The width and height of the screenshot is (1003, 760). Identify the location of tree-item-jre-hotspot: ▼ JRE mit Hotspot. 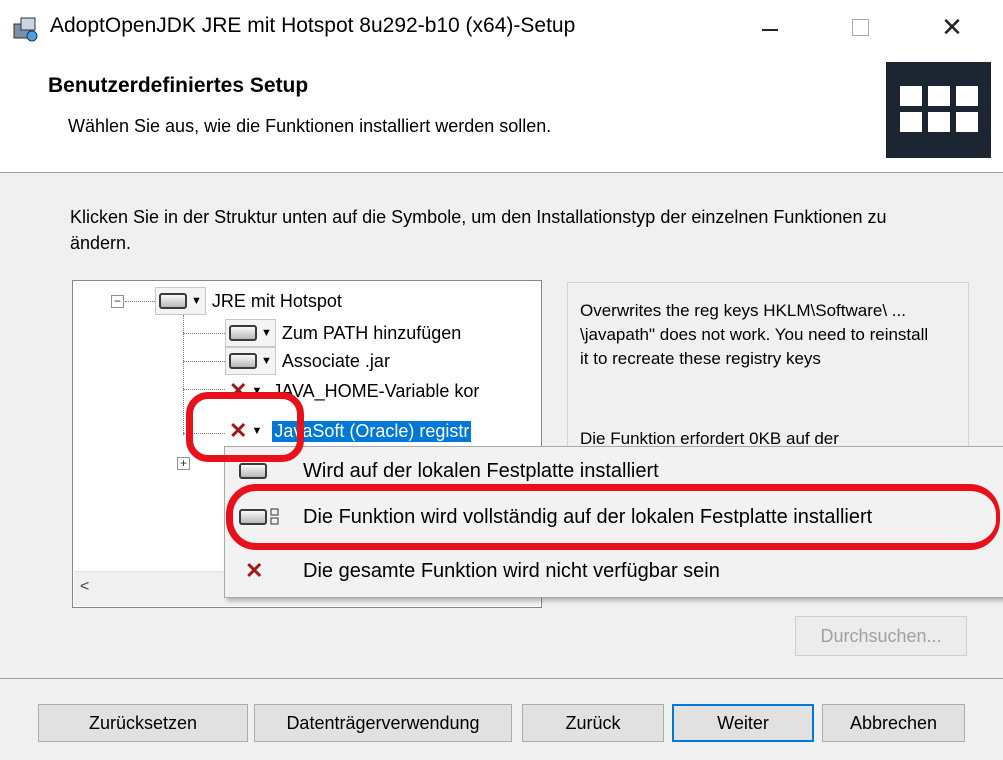
(248, 301).